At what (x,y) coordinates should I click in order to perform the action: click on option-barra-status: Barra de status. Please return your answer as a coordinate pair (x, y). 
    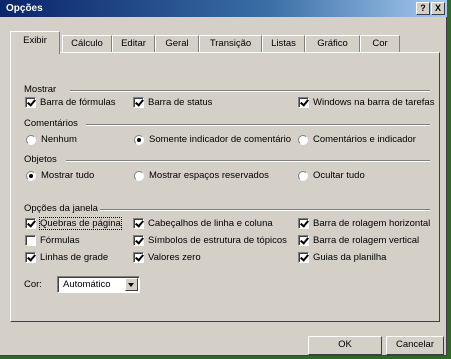
    Looking at the image, I should click on (172, 102).